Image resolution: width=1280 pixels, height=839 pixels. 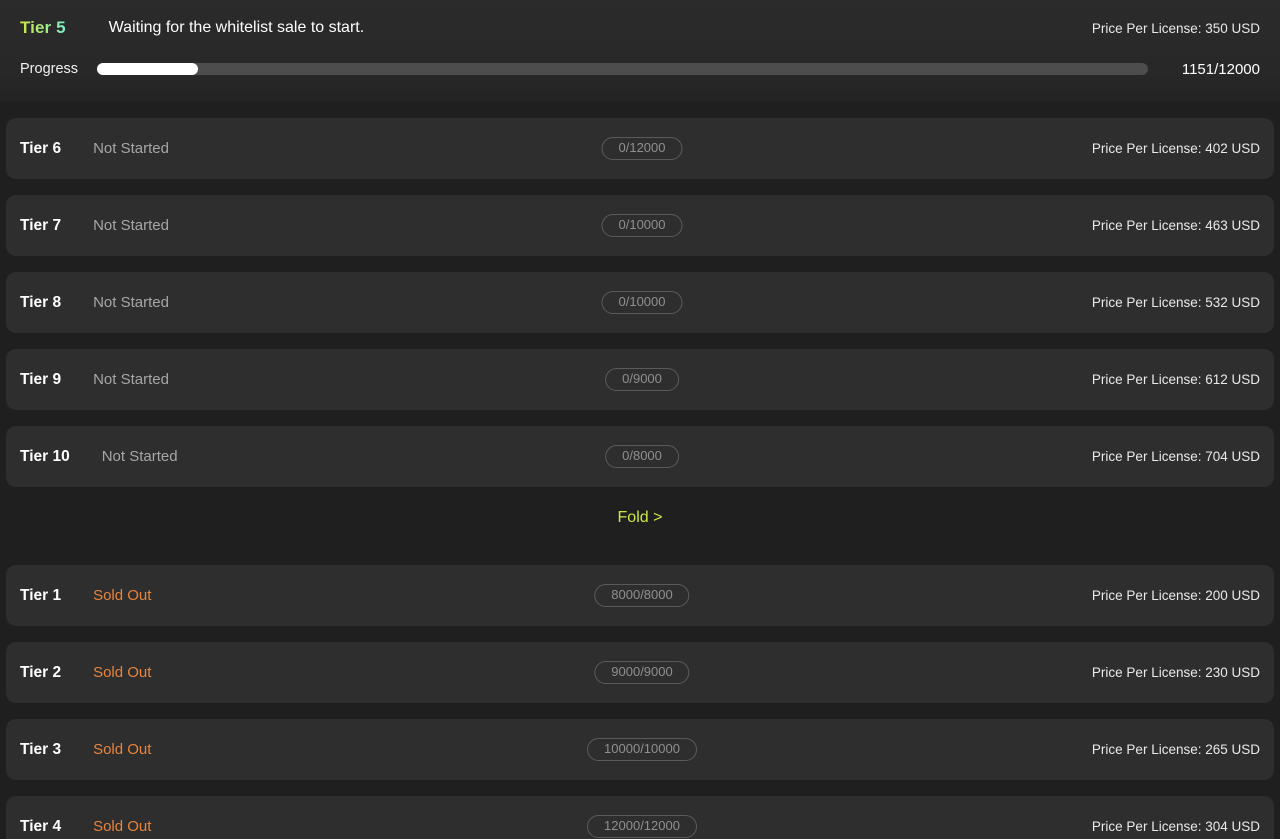 I want to click on progress-count: 1151/12000, so click(x=1220, y=69).